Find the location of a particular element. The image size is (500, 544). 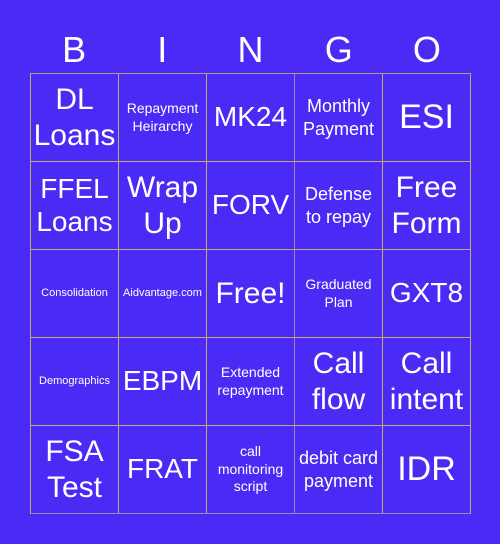

cell-label: IDR is located at coordinates (426, 468).